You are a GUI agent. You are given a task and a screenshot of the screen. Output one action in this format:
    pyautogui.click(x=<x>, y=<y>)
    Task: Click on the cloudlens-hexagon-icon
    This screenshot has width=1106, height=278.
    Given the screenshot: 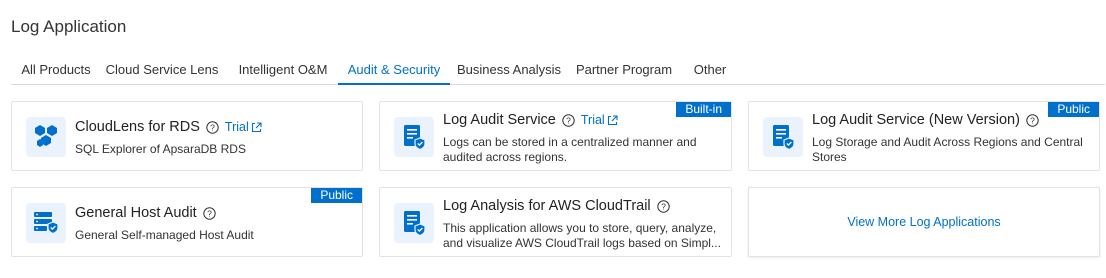 What is the action you would take?
    pyautogui.click(x=46, y=137)
    